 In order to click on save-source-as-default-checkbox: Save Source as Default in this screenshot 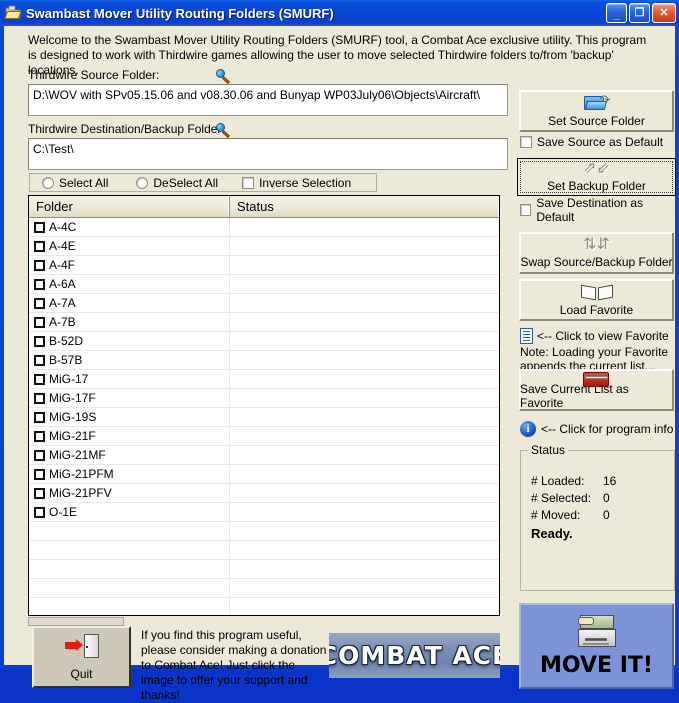, I will do `click(591, 142)`.